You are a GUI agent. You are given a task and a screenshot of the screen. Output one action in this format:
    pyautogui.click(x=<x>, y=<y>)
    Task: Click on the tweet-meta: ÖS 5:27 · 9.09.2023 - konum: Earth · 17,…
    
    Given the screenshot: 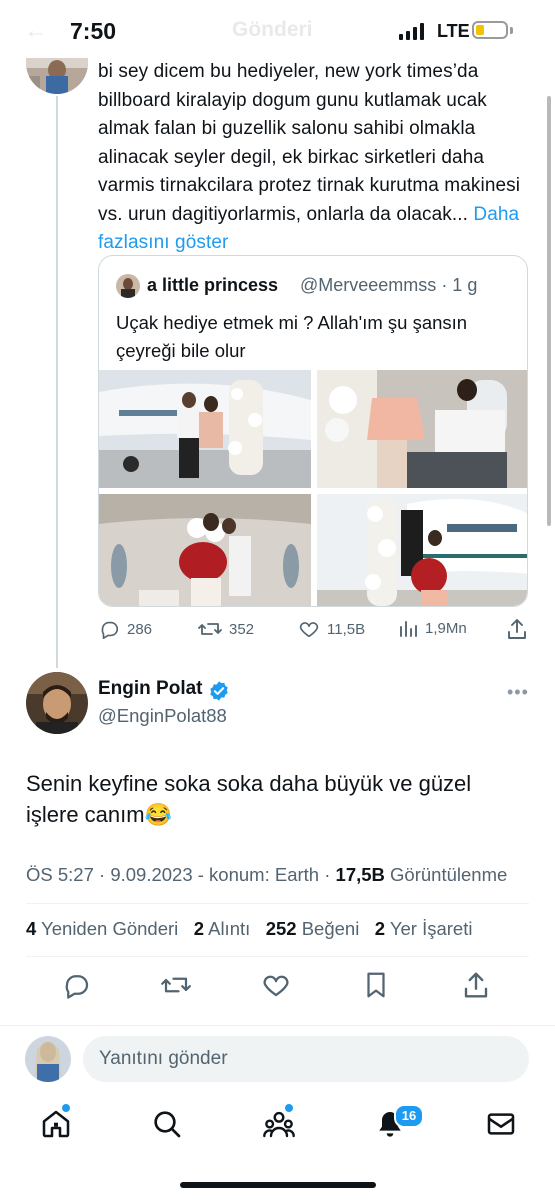 What is the action you would take?
    pyautogui.click(x=266, y=875)
    